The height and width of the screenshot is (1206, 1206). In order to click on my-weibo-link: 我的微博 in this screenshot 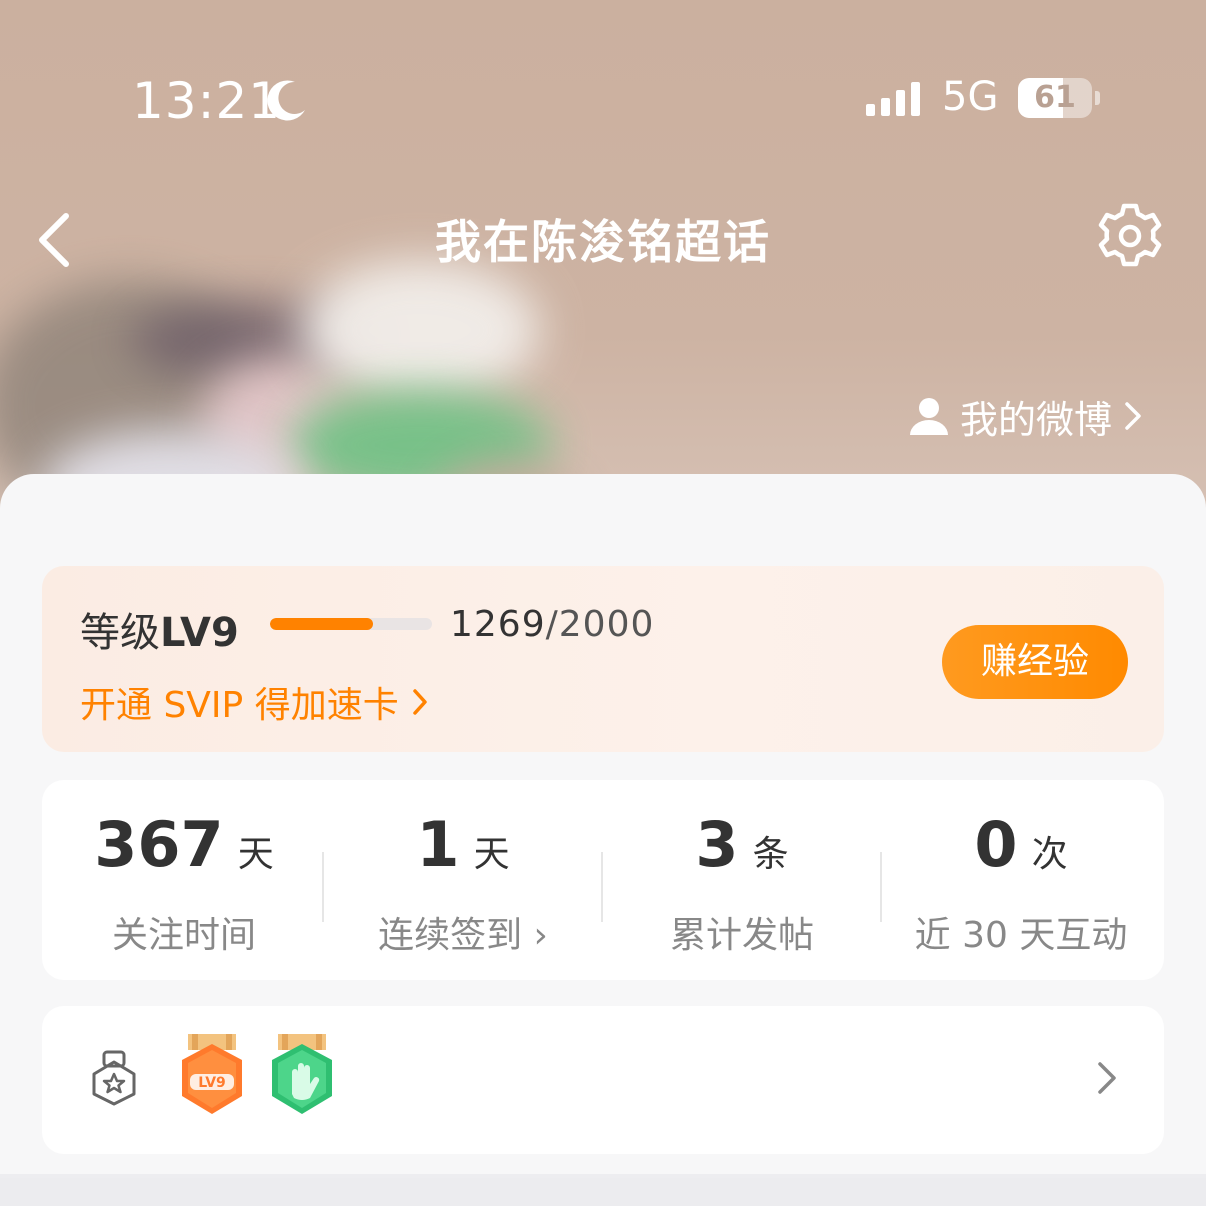, I will do `click(1026, 416)`.